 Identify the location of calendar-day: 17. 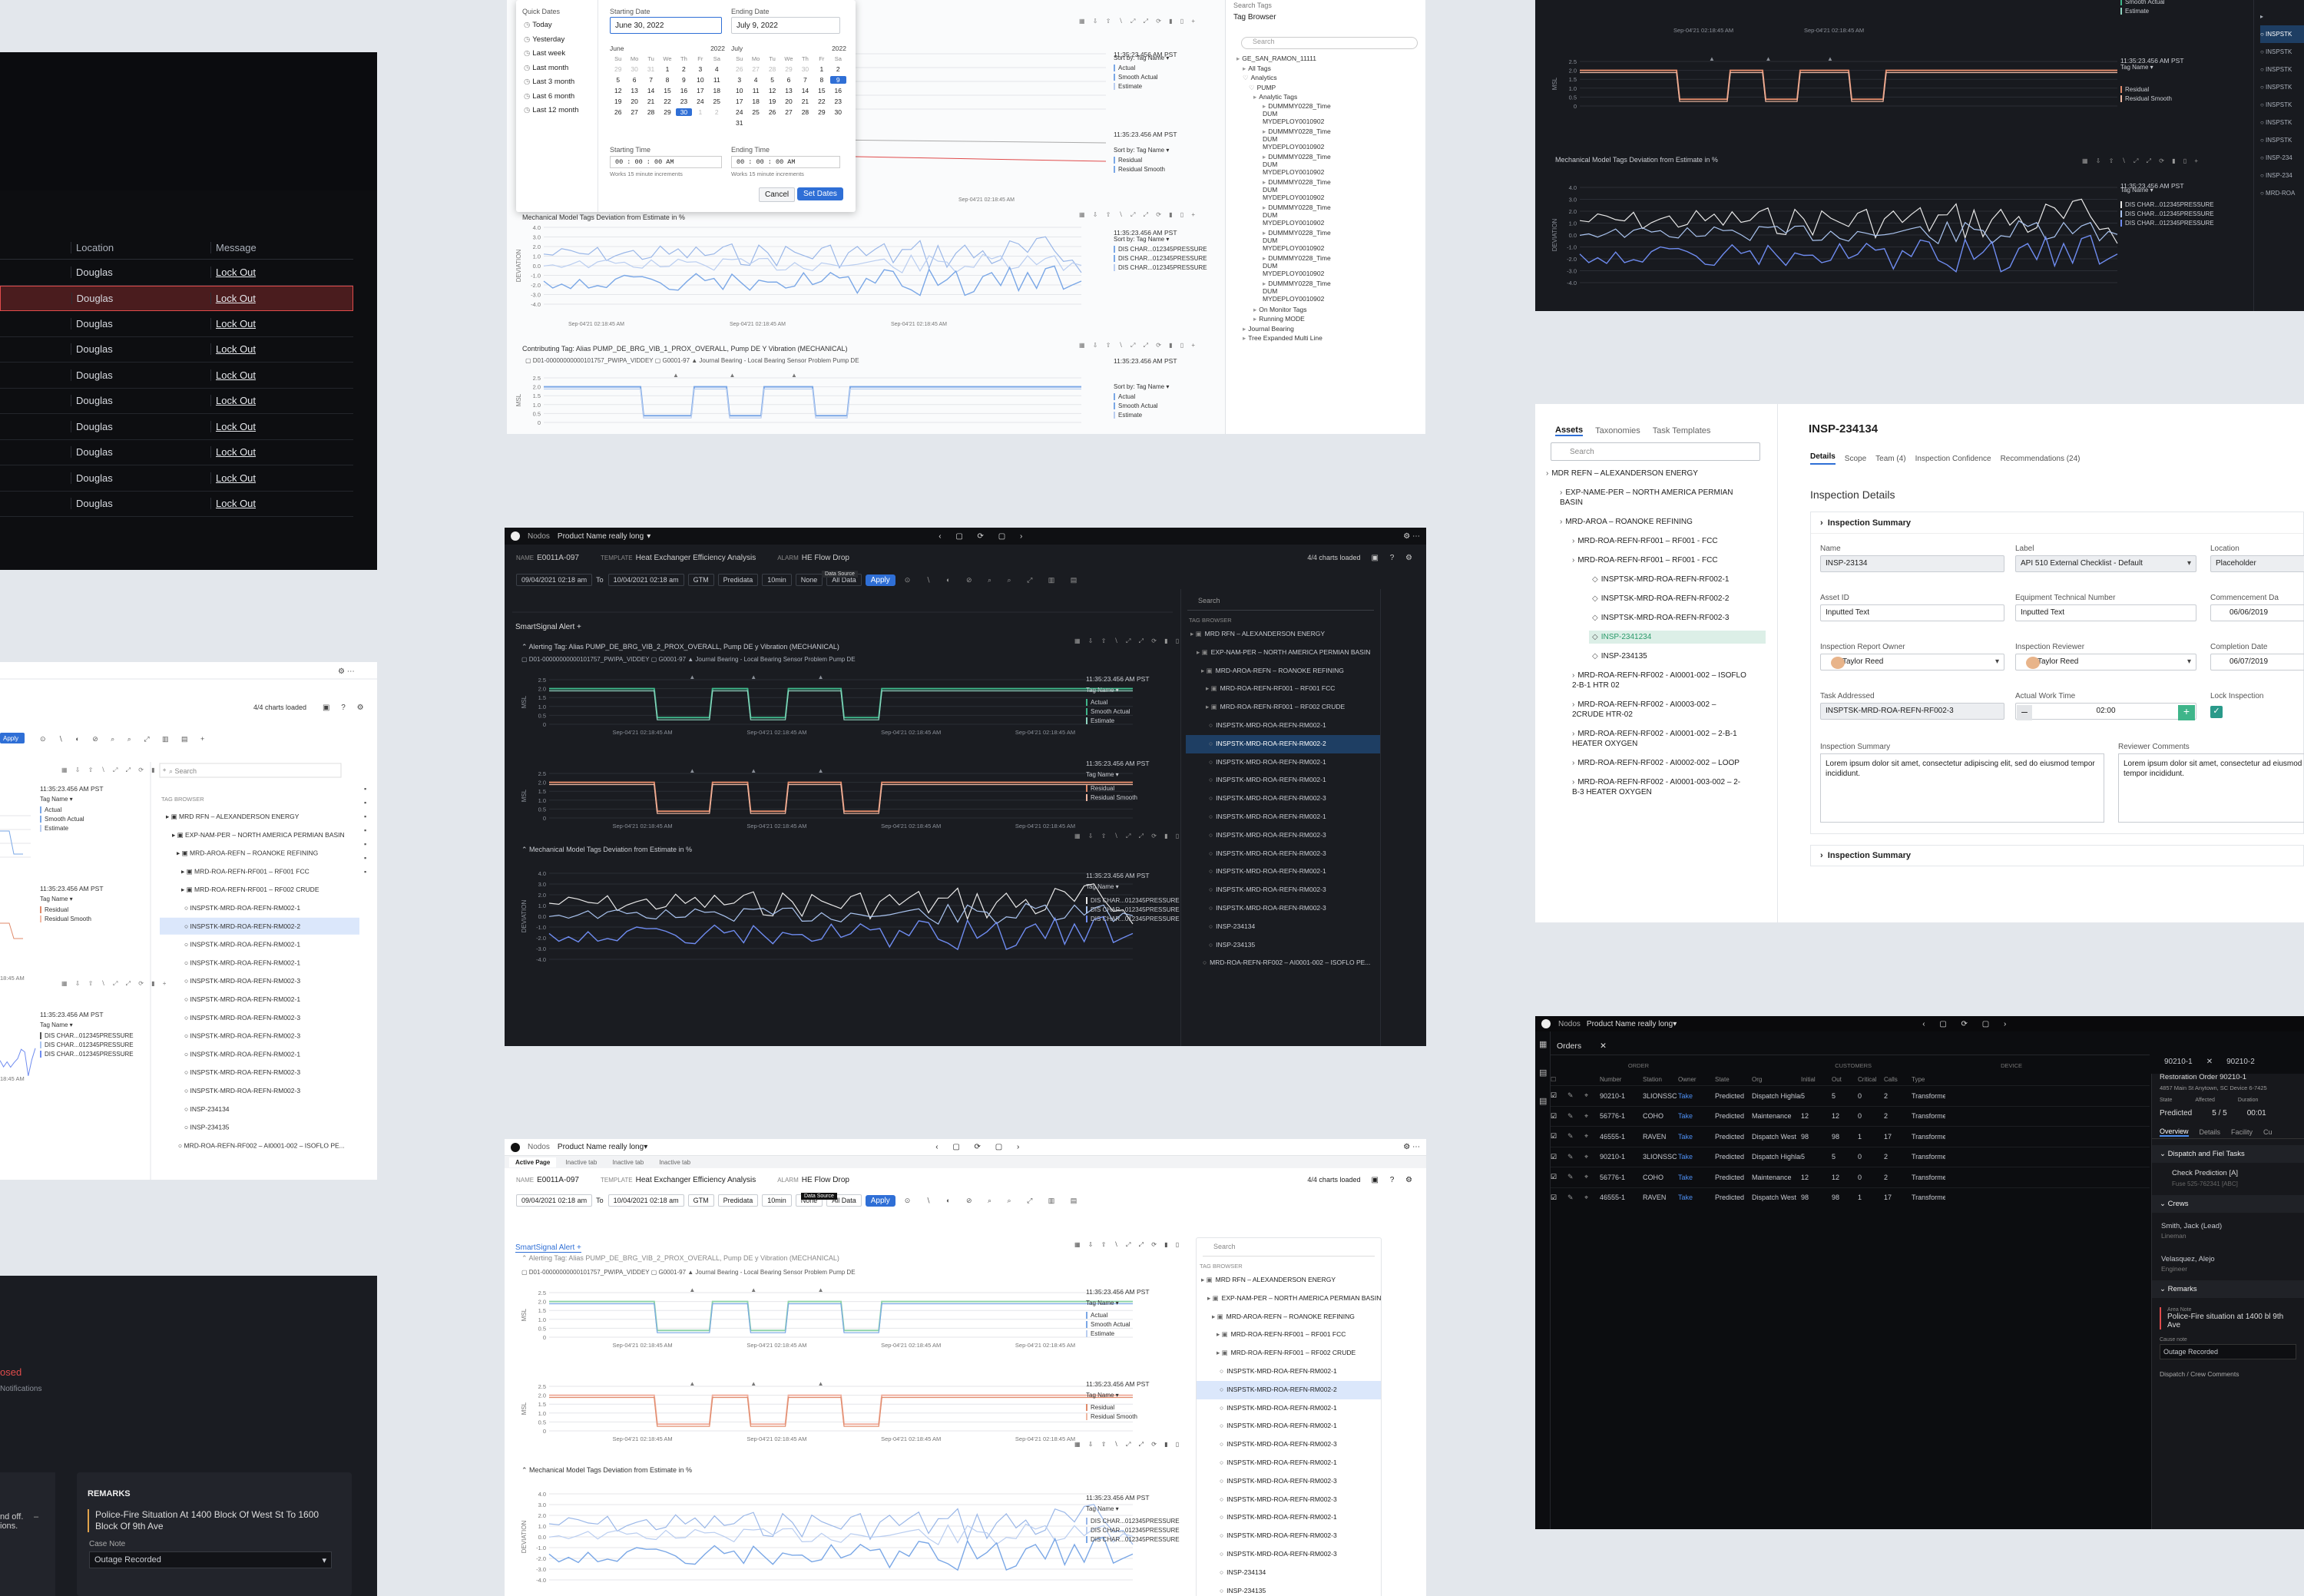
(700, 90).